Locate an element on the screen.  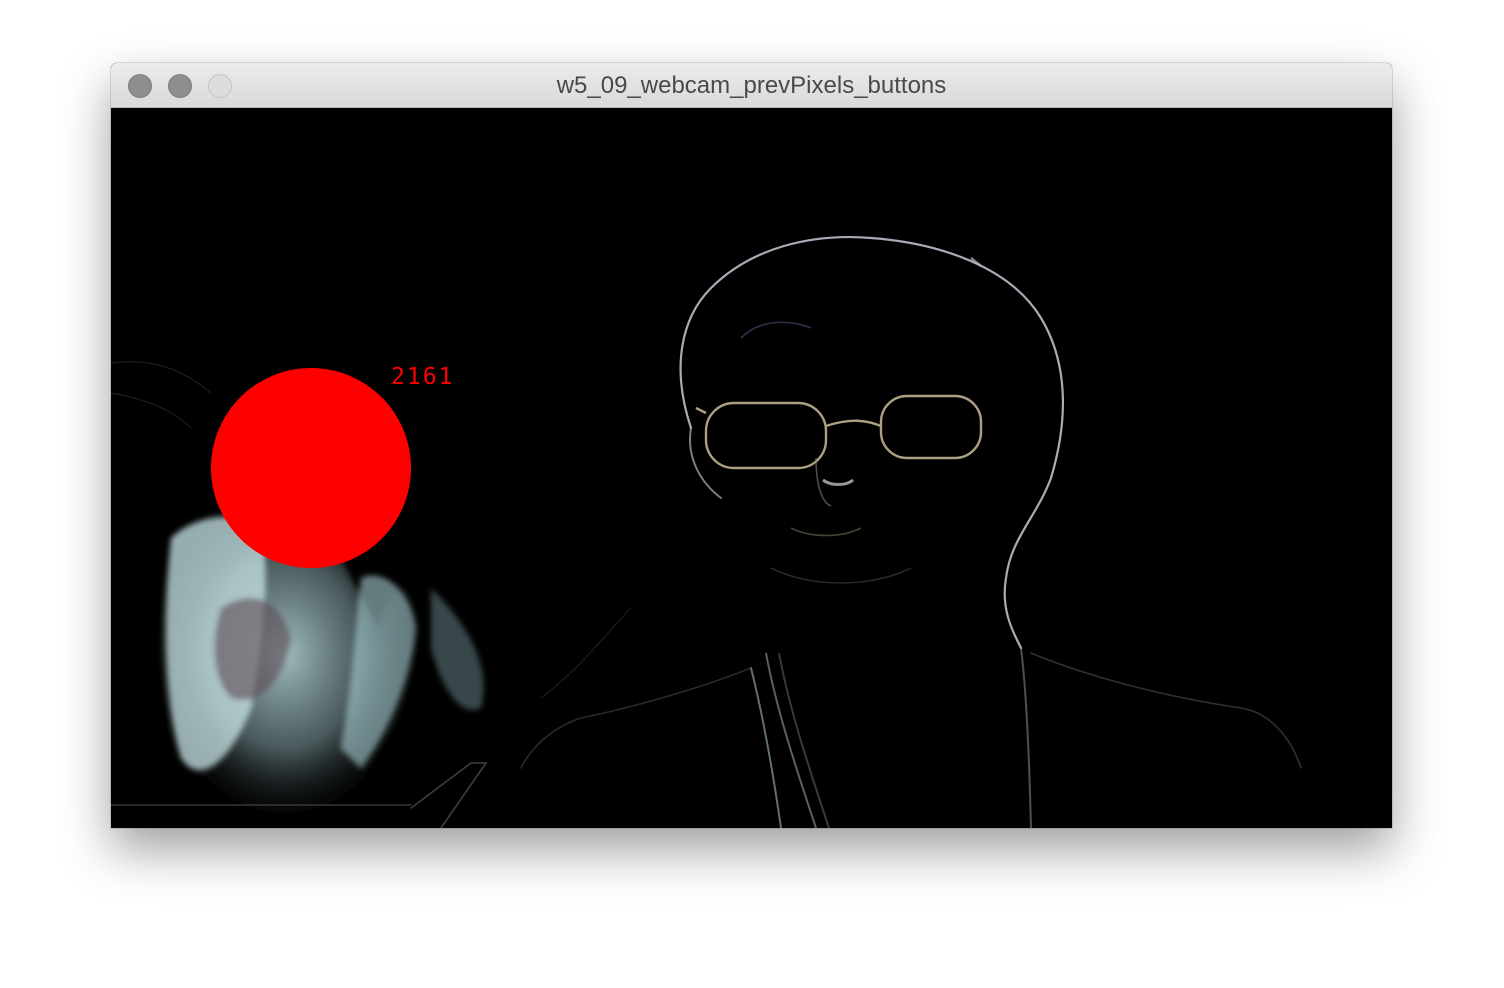
title-bar: w5_09_webcam_prevPixels_buttons is located at coordinates (751, 85).